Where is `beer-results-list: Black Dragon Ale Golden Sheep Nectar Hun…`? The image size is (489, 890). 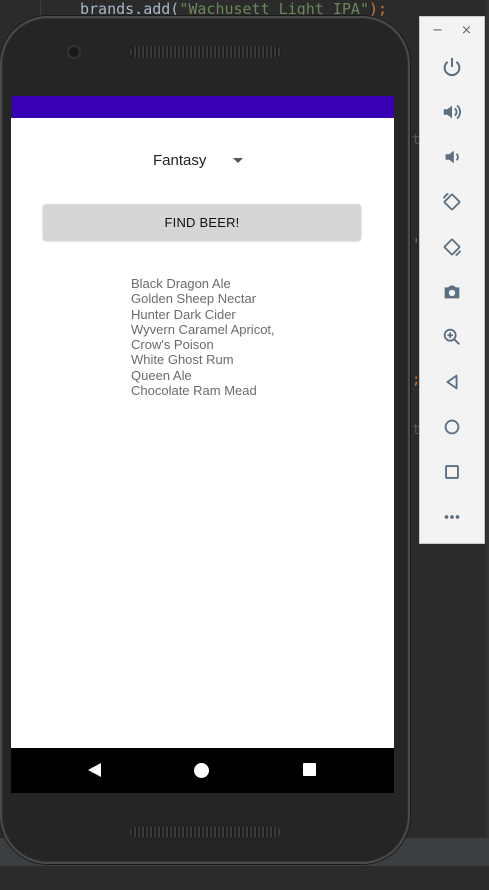
beer-results-list: Black Dragon Ale Golden Sheep Nectar Hun… is located at coordinates (203, 337).